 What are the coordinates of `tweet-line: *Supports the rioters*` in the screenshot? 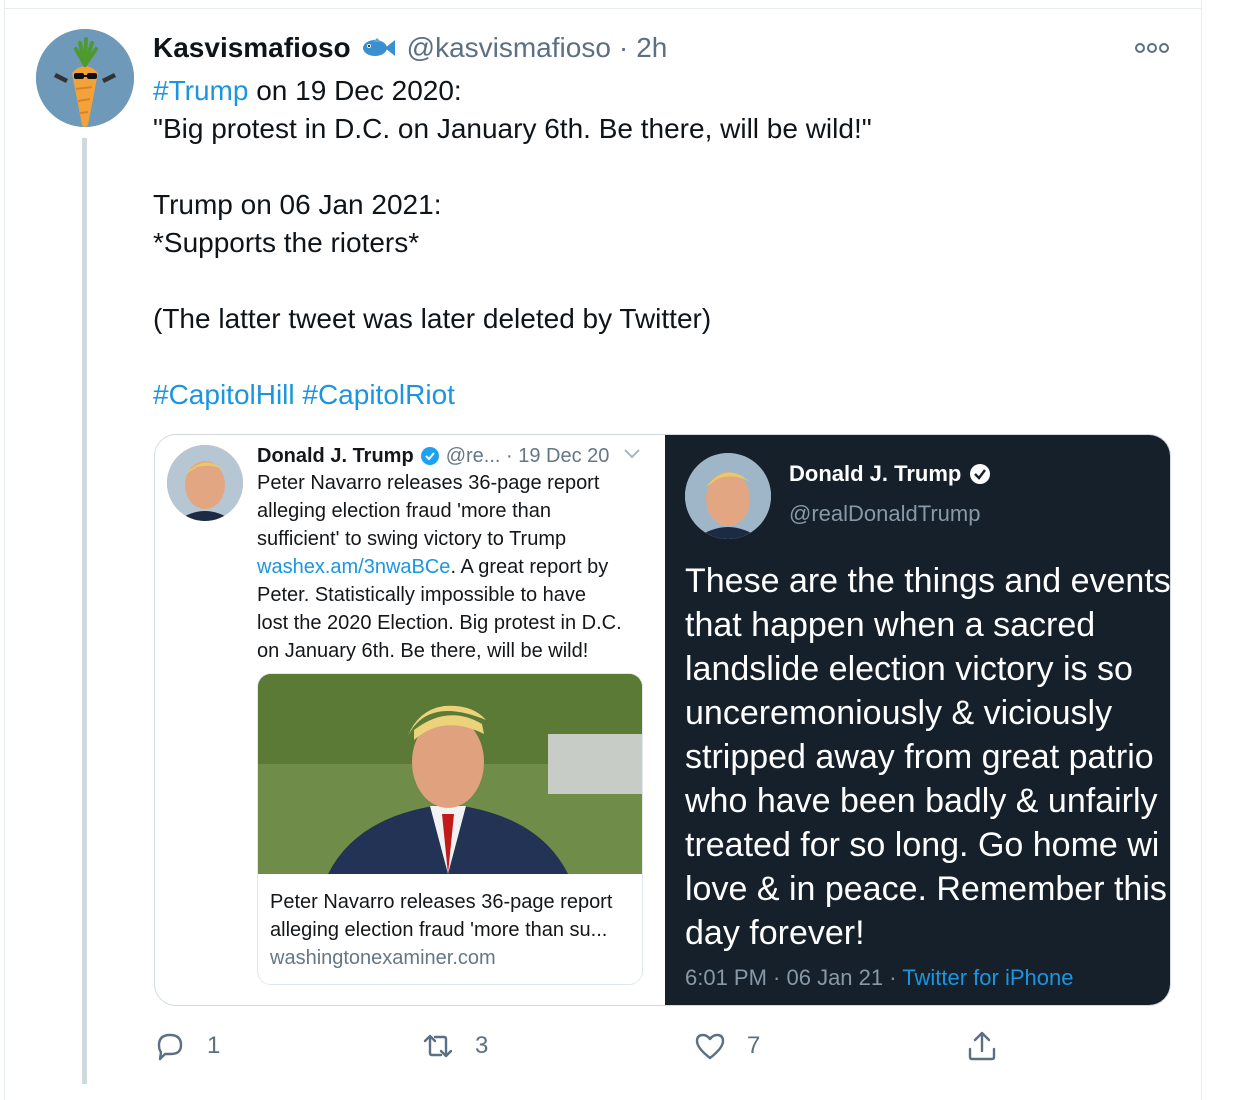 It's located at (286, 242).